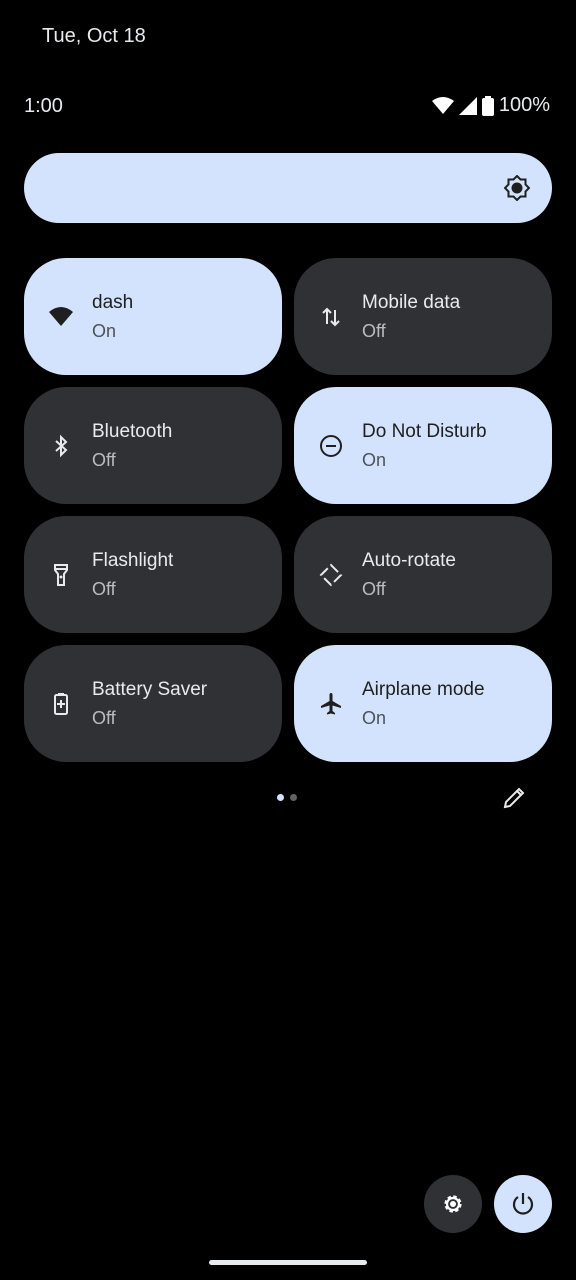  I want to click on tile-dash: dash On, so click(153, 316).